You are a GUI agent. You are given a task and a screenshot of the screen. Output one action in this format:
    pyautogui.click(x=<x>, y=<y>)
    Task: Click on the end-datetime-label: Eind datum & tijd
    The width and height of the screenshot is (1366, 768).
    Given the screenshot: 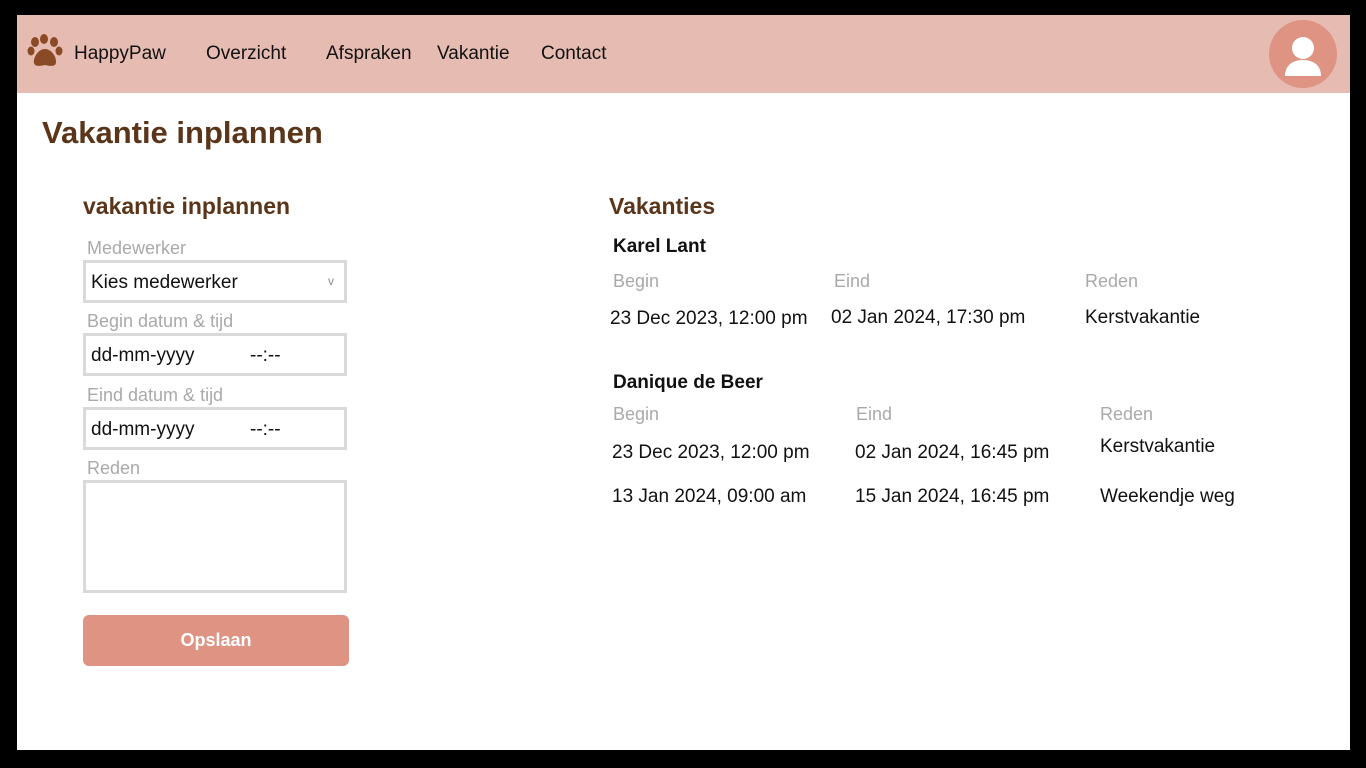 What is the action you would take?
    pyautogui.click(x=155, y=395)
    